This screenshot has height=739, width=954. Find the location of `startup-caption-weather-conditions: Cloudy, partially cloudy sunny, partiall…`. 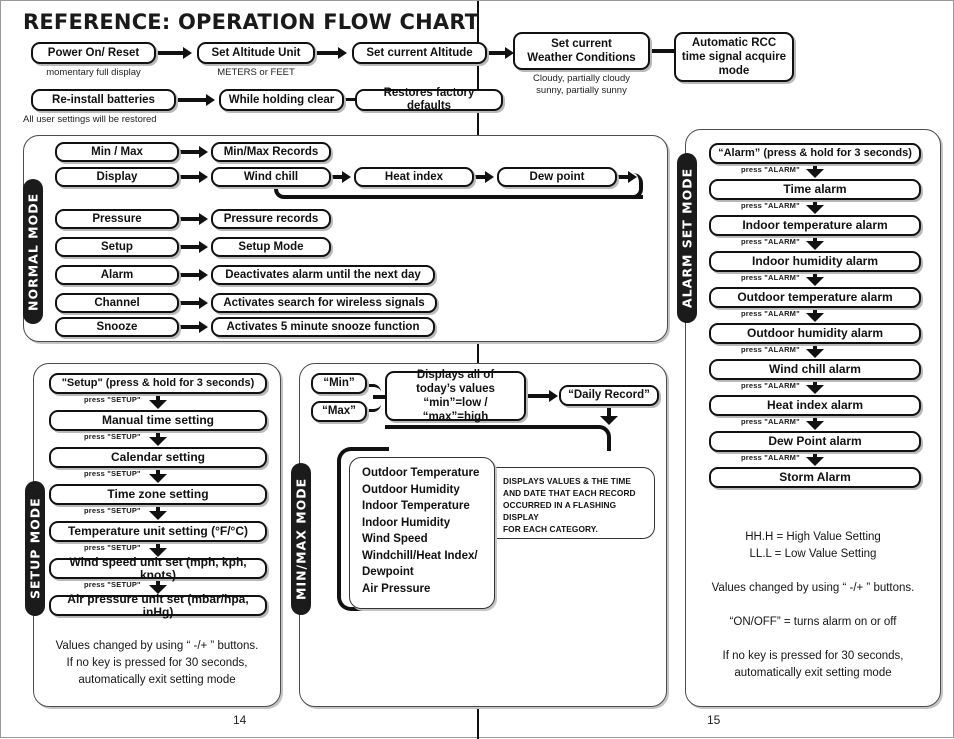

startup-caption-weather-conditions: Cloudy, partially cloudy sunny, partiall… is located at coordinates (581, 84).